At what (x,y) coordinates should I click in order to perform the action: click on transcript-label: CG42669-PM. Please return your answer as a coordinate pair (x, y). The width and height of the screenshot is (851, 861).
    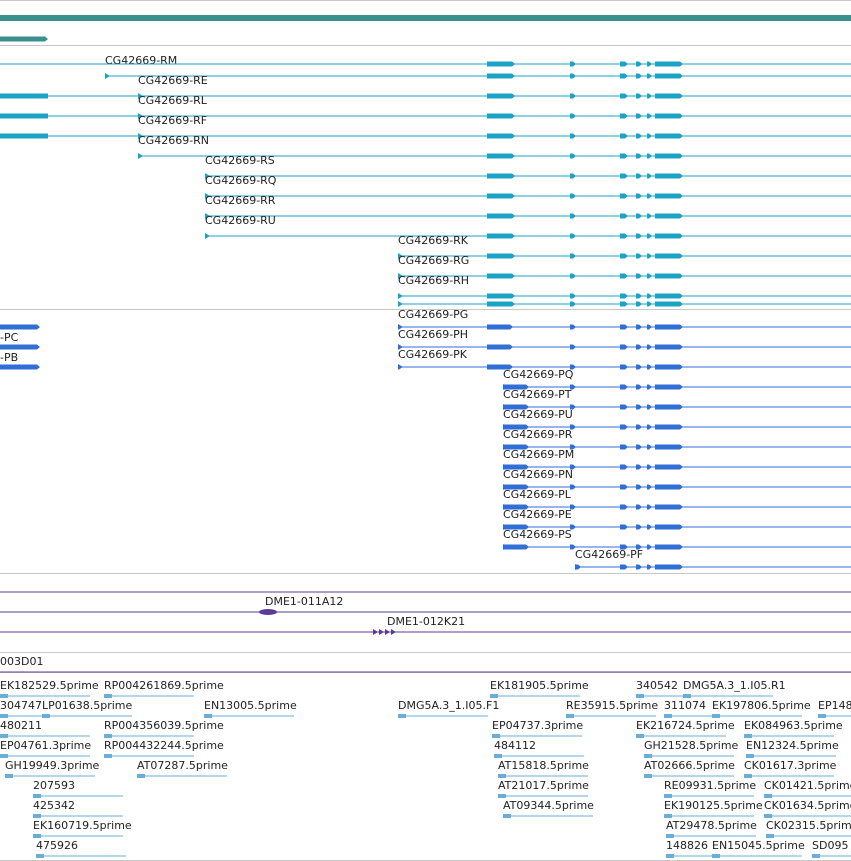
    Looking at the image, I should click on (538, 454).